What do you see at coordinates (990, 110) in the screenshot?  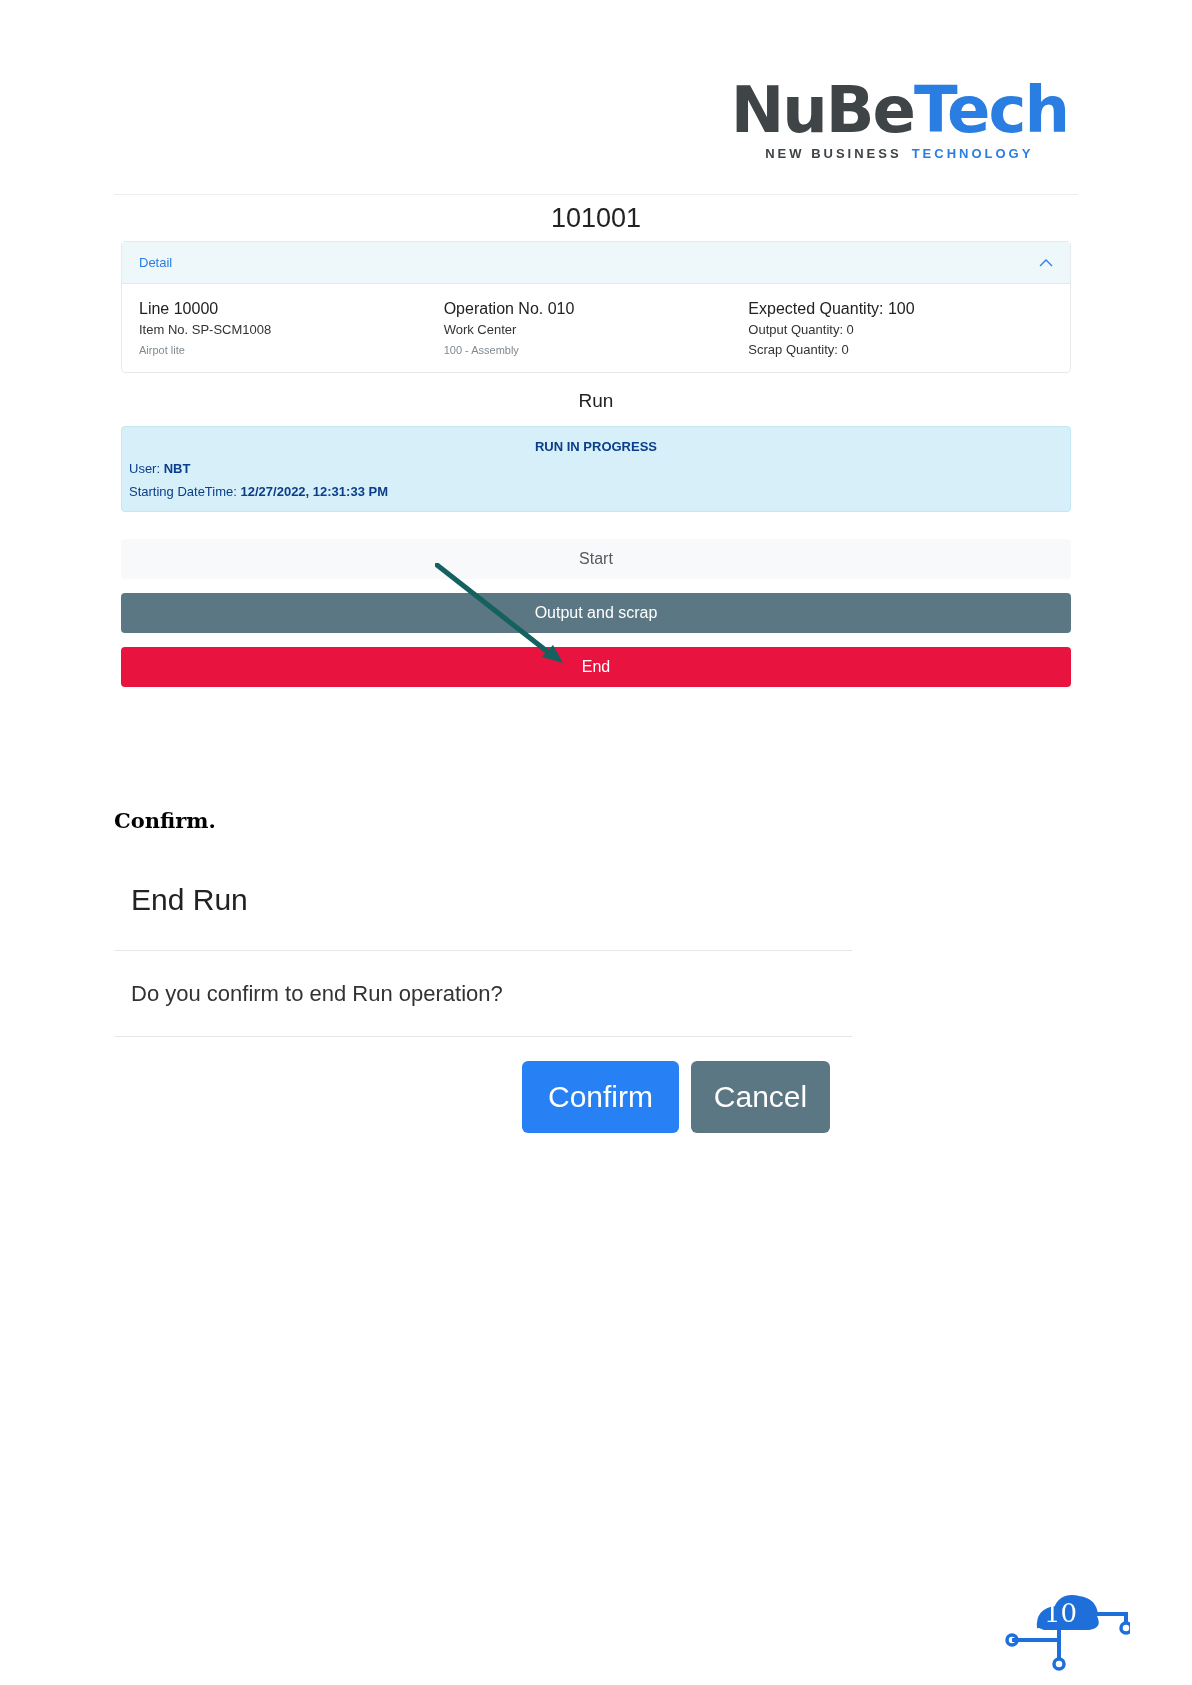 I see `logo-wordmark: Tech` at bounding box center [990, 110].